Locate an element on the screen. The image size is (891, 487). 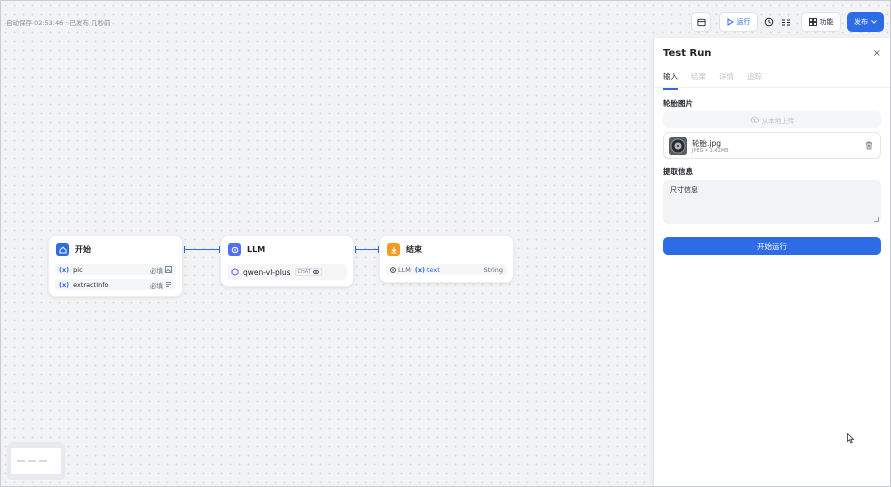
start-var-pic: (x) pic 必填 is located at coordinates (115, 269).